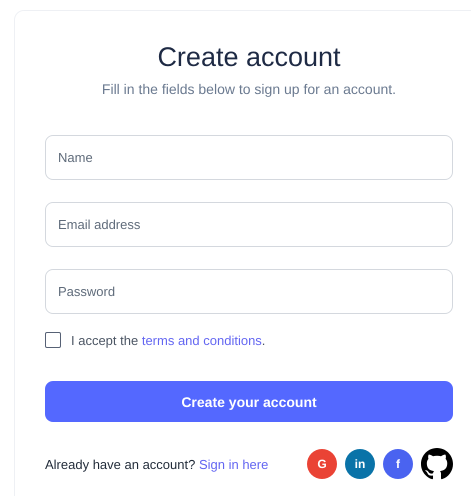 The height and width of the screenshot is (496, 471). What do you see at coordinates (360, 464) in the screenshot?
I see `linkedin-button: in` at bounding box center [360, 464].